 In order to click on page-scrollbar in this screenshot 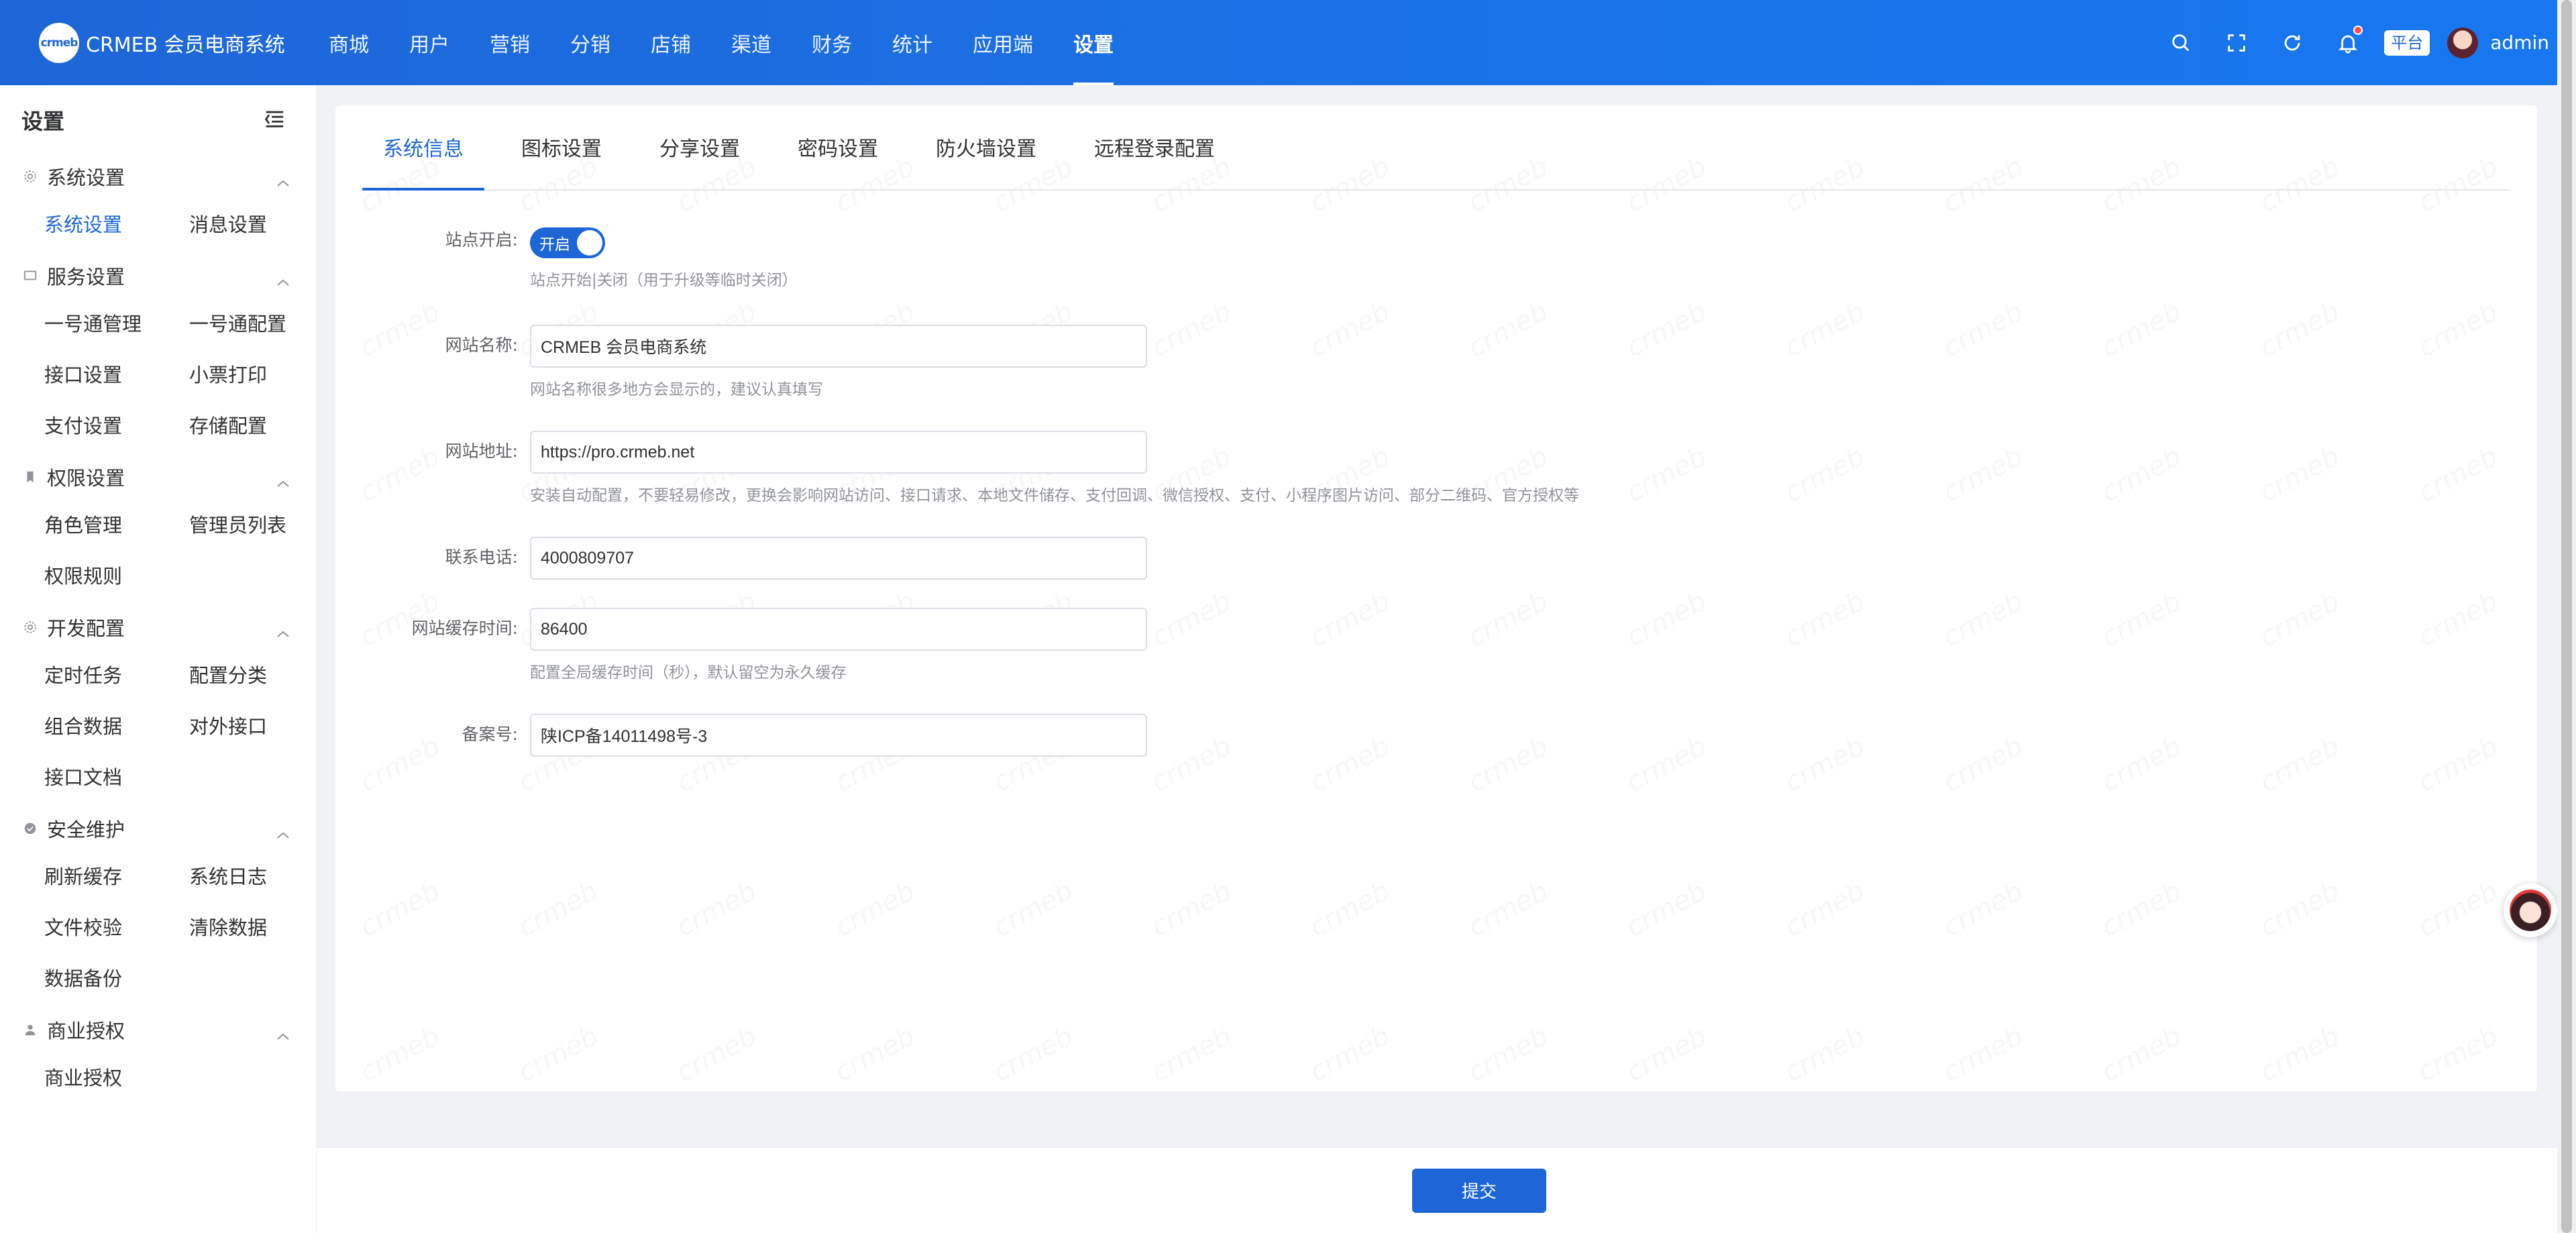, I will do `click(2566, 616)`.